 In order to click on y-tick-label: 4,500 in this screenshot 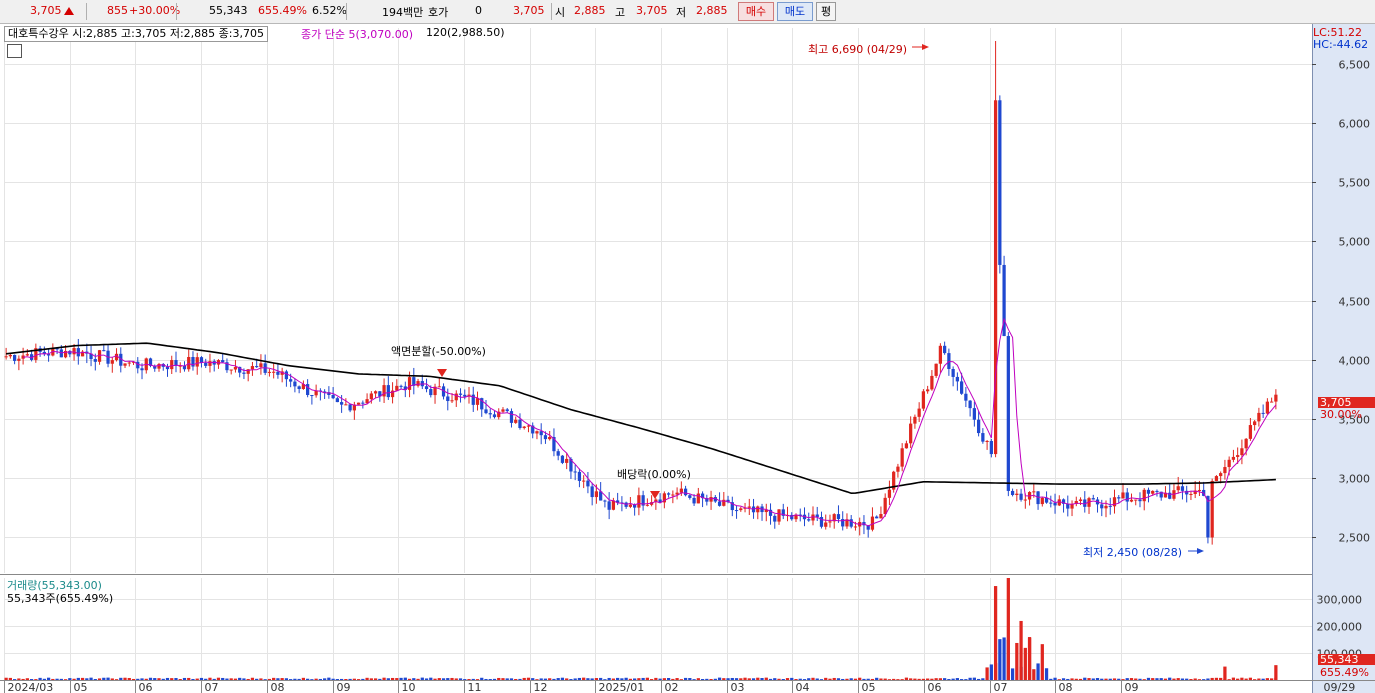, I will do `click(1355, 302)`.